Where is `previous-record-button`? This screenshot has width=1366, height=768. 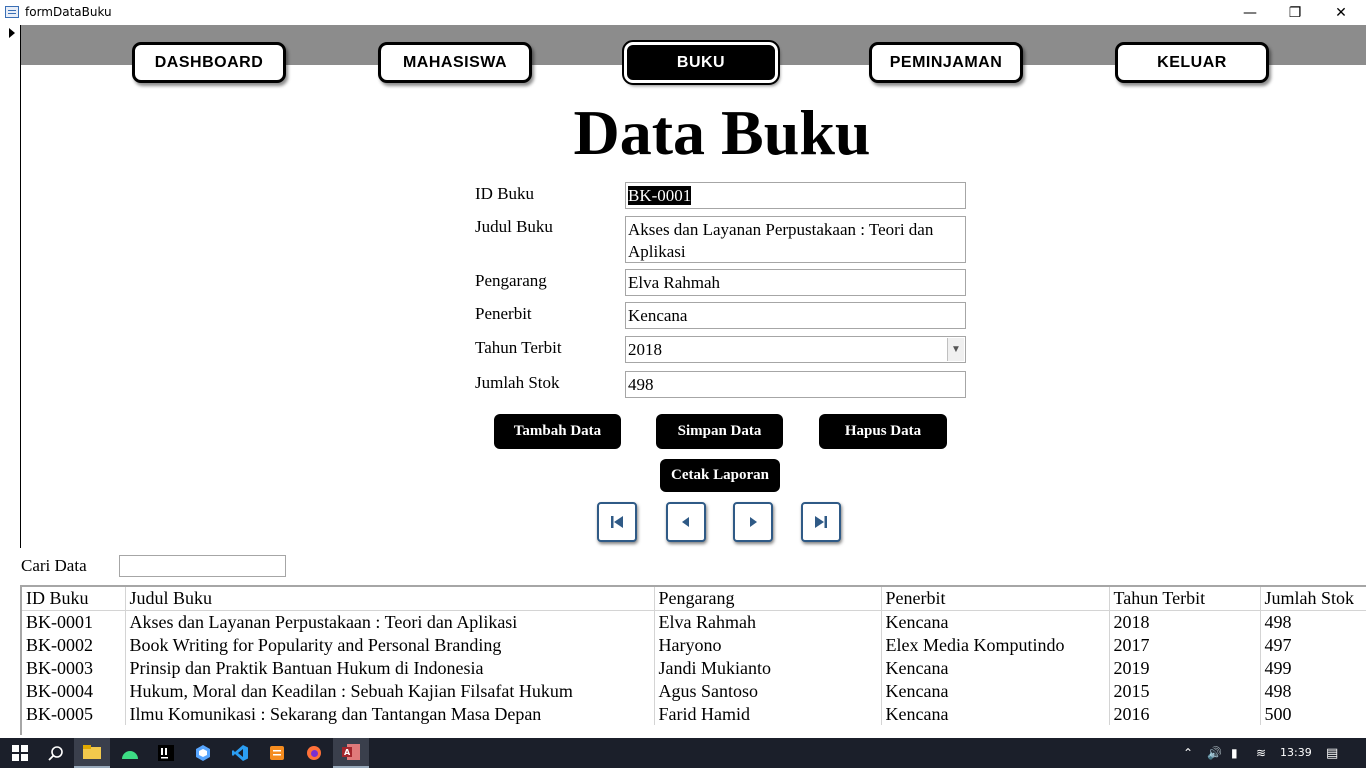 previous-record-button is located at coordinates (686, 522).